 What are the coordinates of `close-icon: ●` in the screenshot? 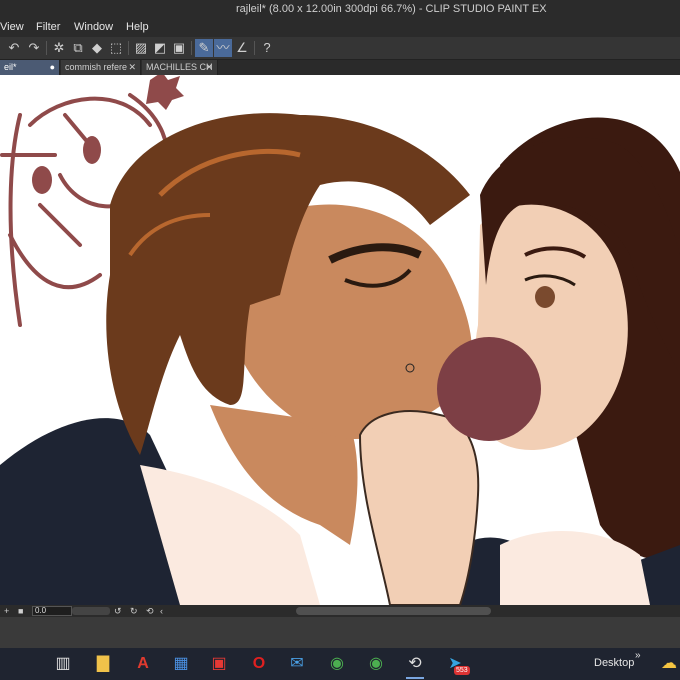 It's located at (52, 67).